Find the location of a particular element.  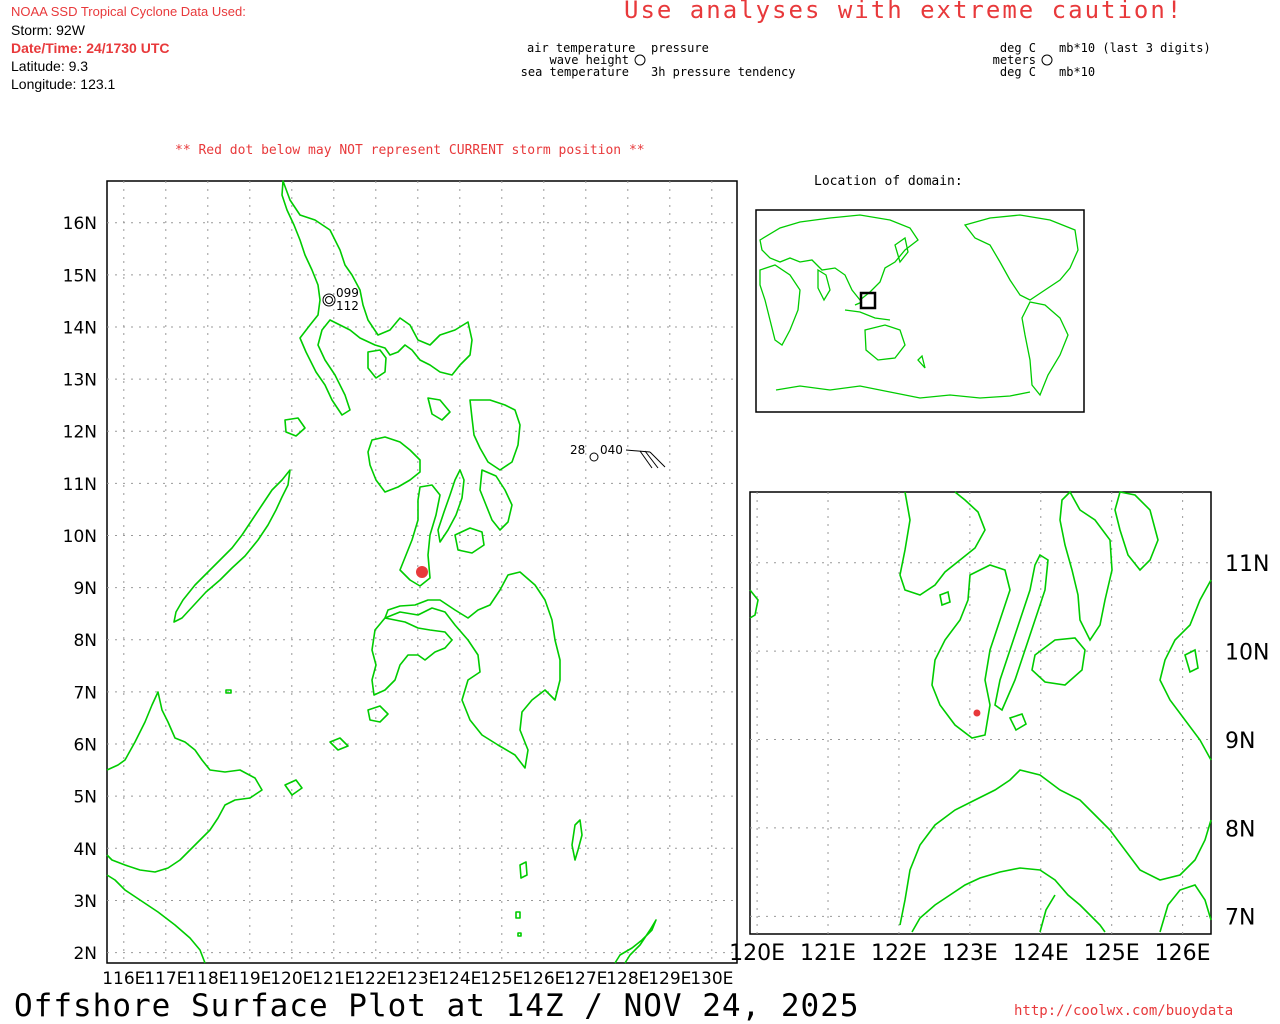

lat-label: 4N is located at coordinates (85, 850).